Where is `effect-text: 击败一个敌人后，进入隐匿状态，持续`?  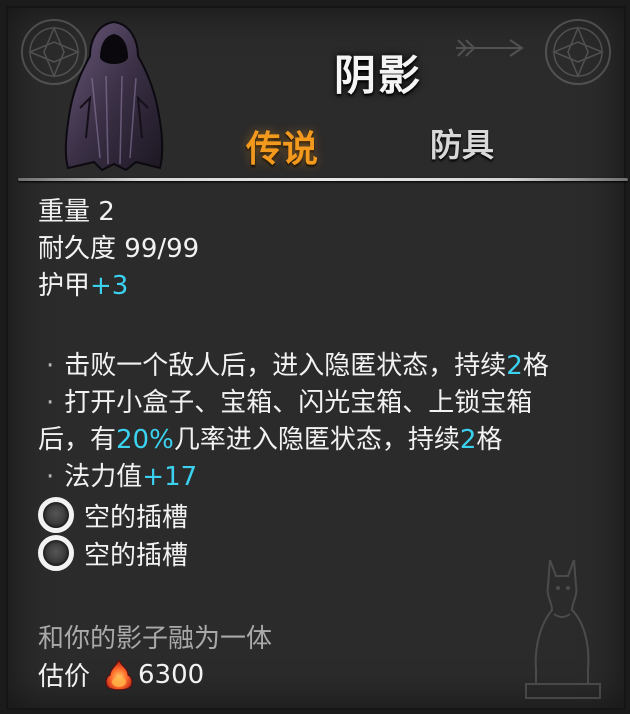 effect-text: 击败一个敌人后，进入隐匿状态，持续 is located at coordinates (285, 366).